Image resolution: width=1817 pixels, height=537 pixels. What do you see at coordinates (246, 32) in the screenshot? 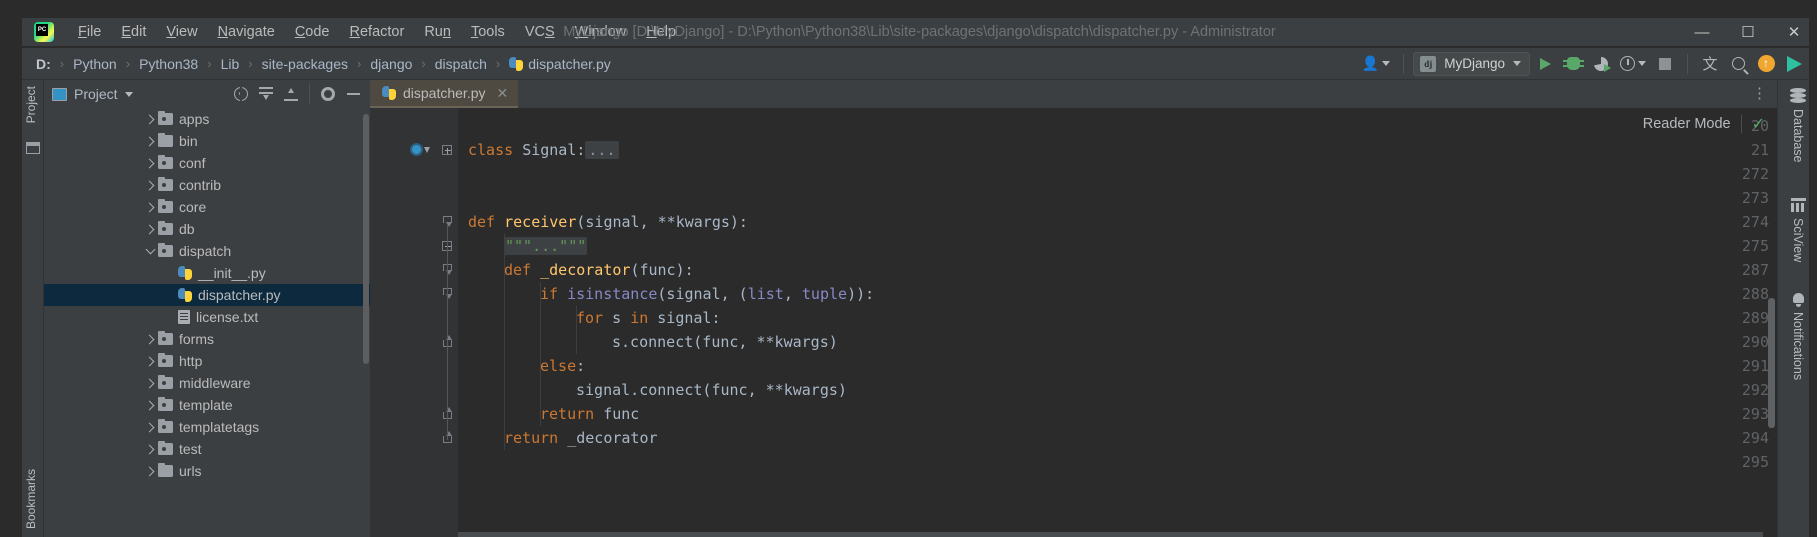
I see `menu-item-navigate: Navigate` at bounding box center [246, 32].